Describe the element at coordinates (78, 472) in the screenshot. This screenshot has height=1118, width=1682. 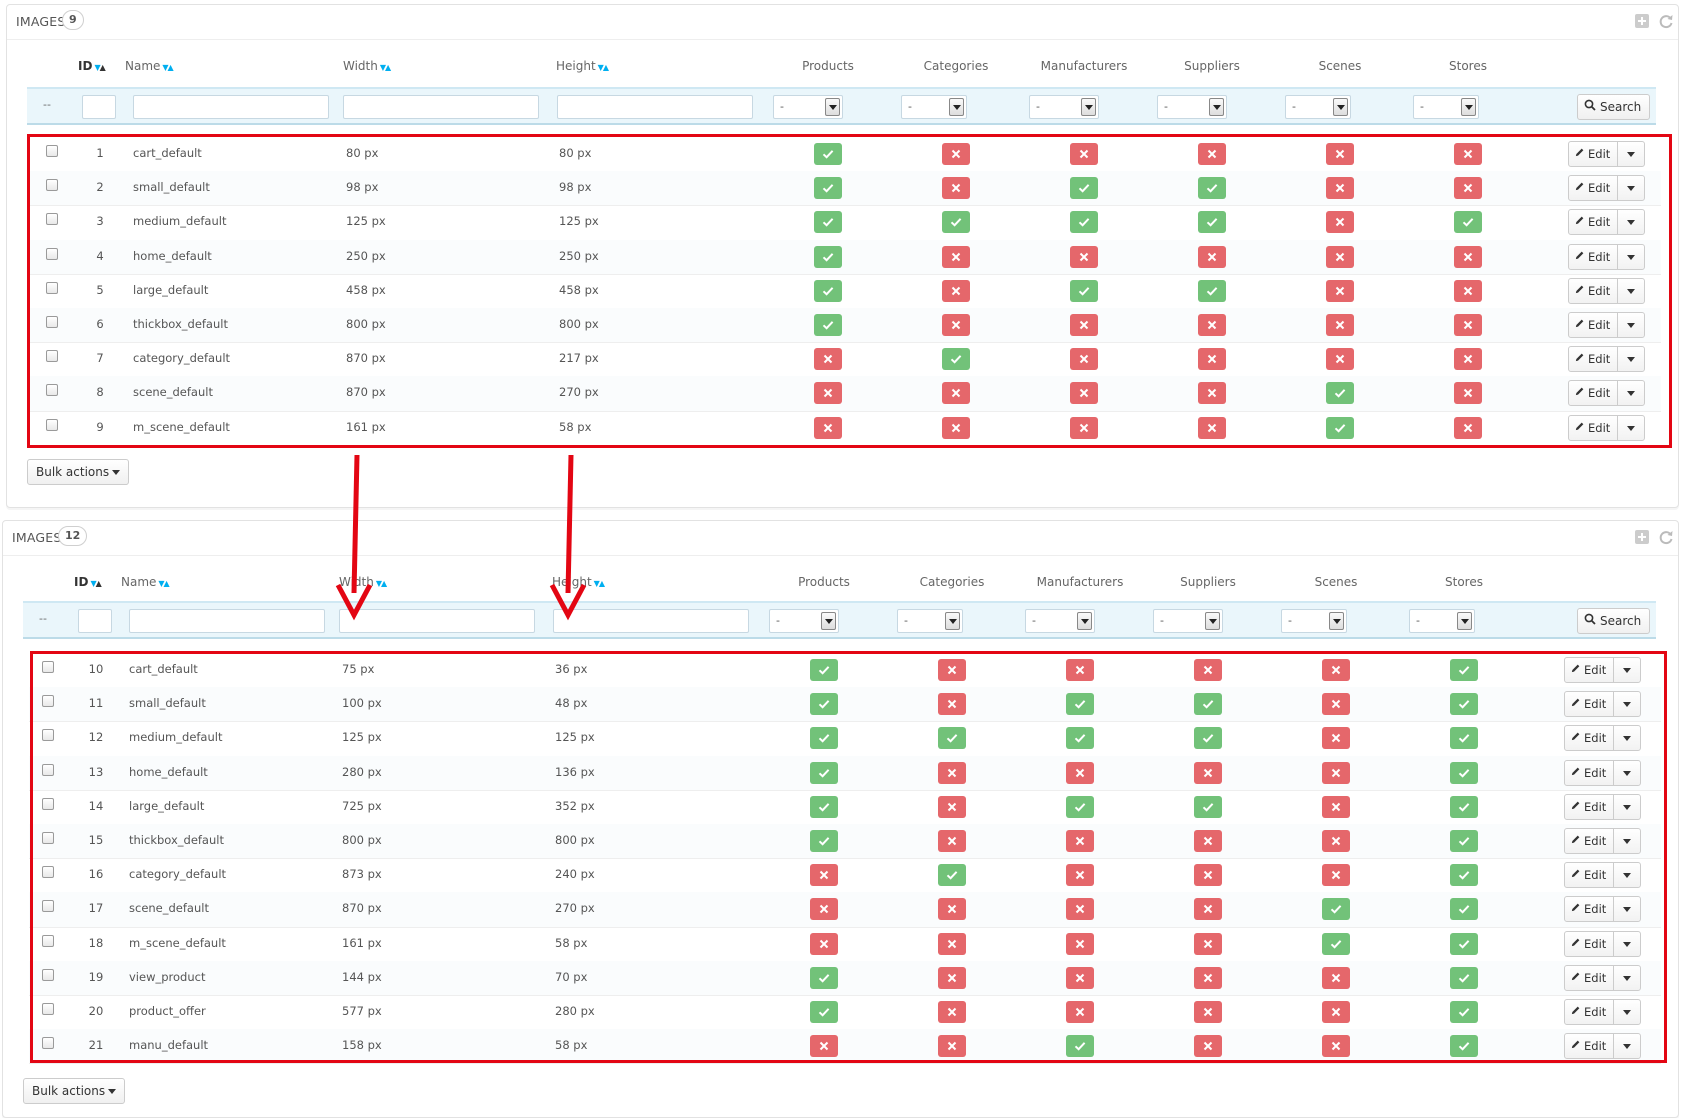
I see `bulk-actions-button: Bulk actions` at that location.